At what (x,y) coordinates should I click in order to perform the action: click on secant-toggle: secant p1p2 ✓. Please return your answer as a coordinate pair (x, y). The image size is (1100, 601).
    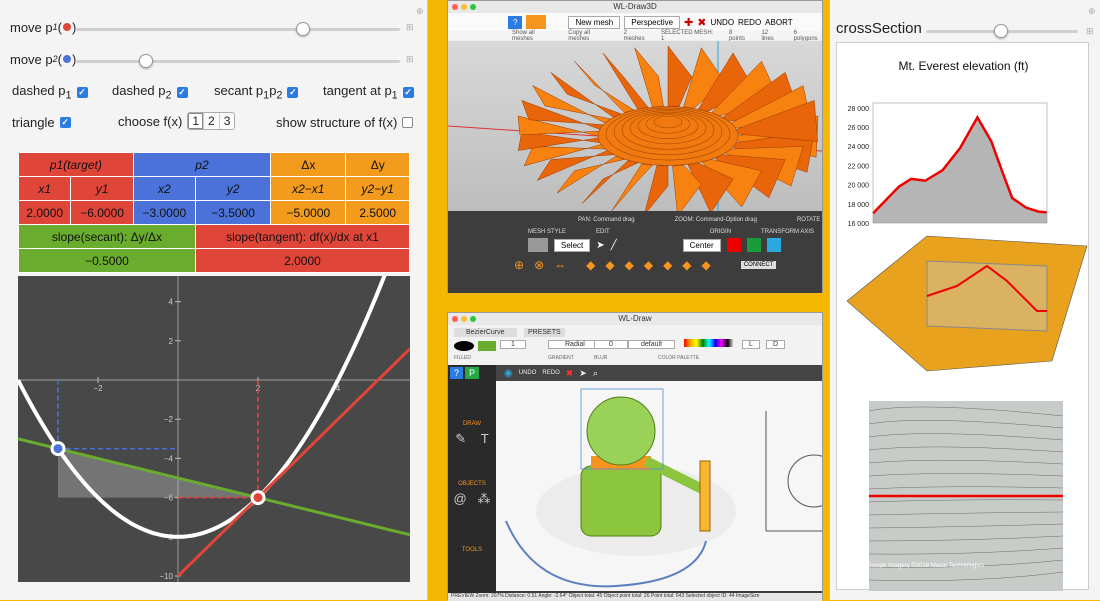
    Looking at the image, I should click on (256, 92).